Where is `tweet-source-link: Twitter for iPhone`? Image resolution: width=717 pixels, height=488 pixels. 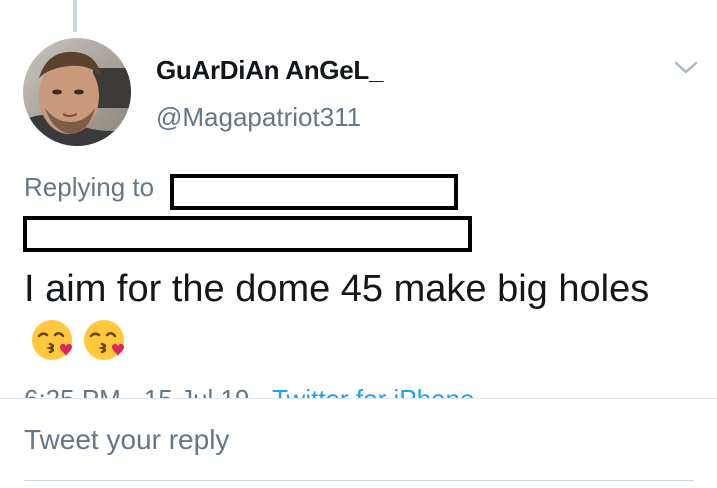 tweet-source-link: Twitter for iPhone is located at coordinates (373, 391).